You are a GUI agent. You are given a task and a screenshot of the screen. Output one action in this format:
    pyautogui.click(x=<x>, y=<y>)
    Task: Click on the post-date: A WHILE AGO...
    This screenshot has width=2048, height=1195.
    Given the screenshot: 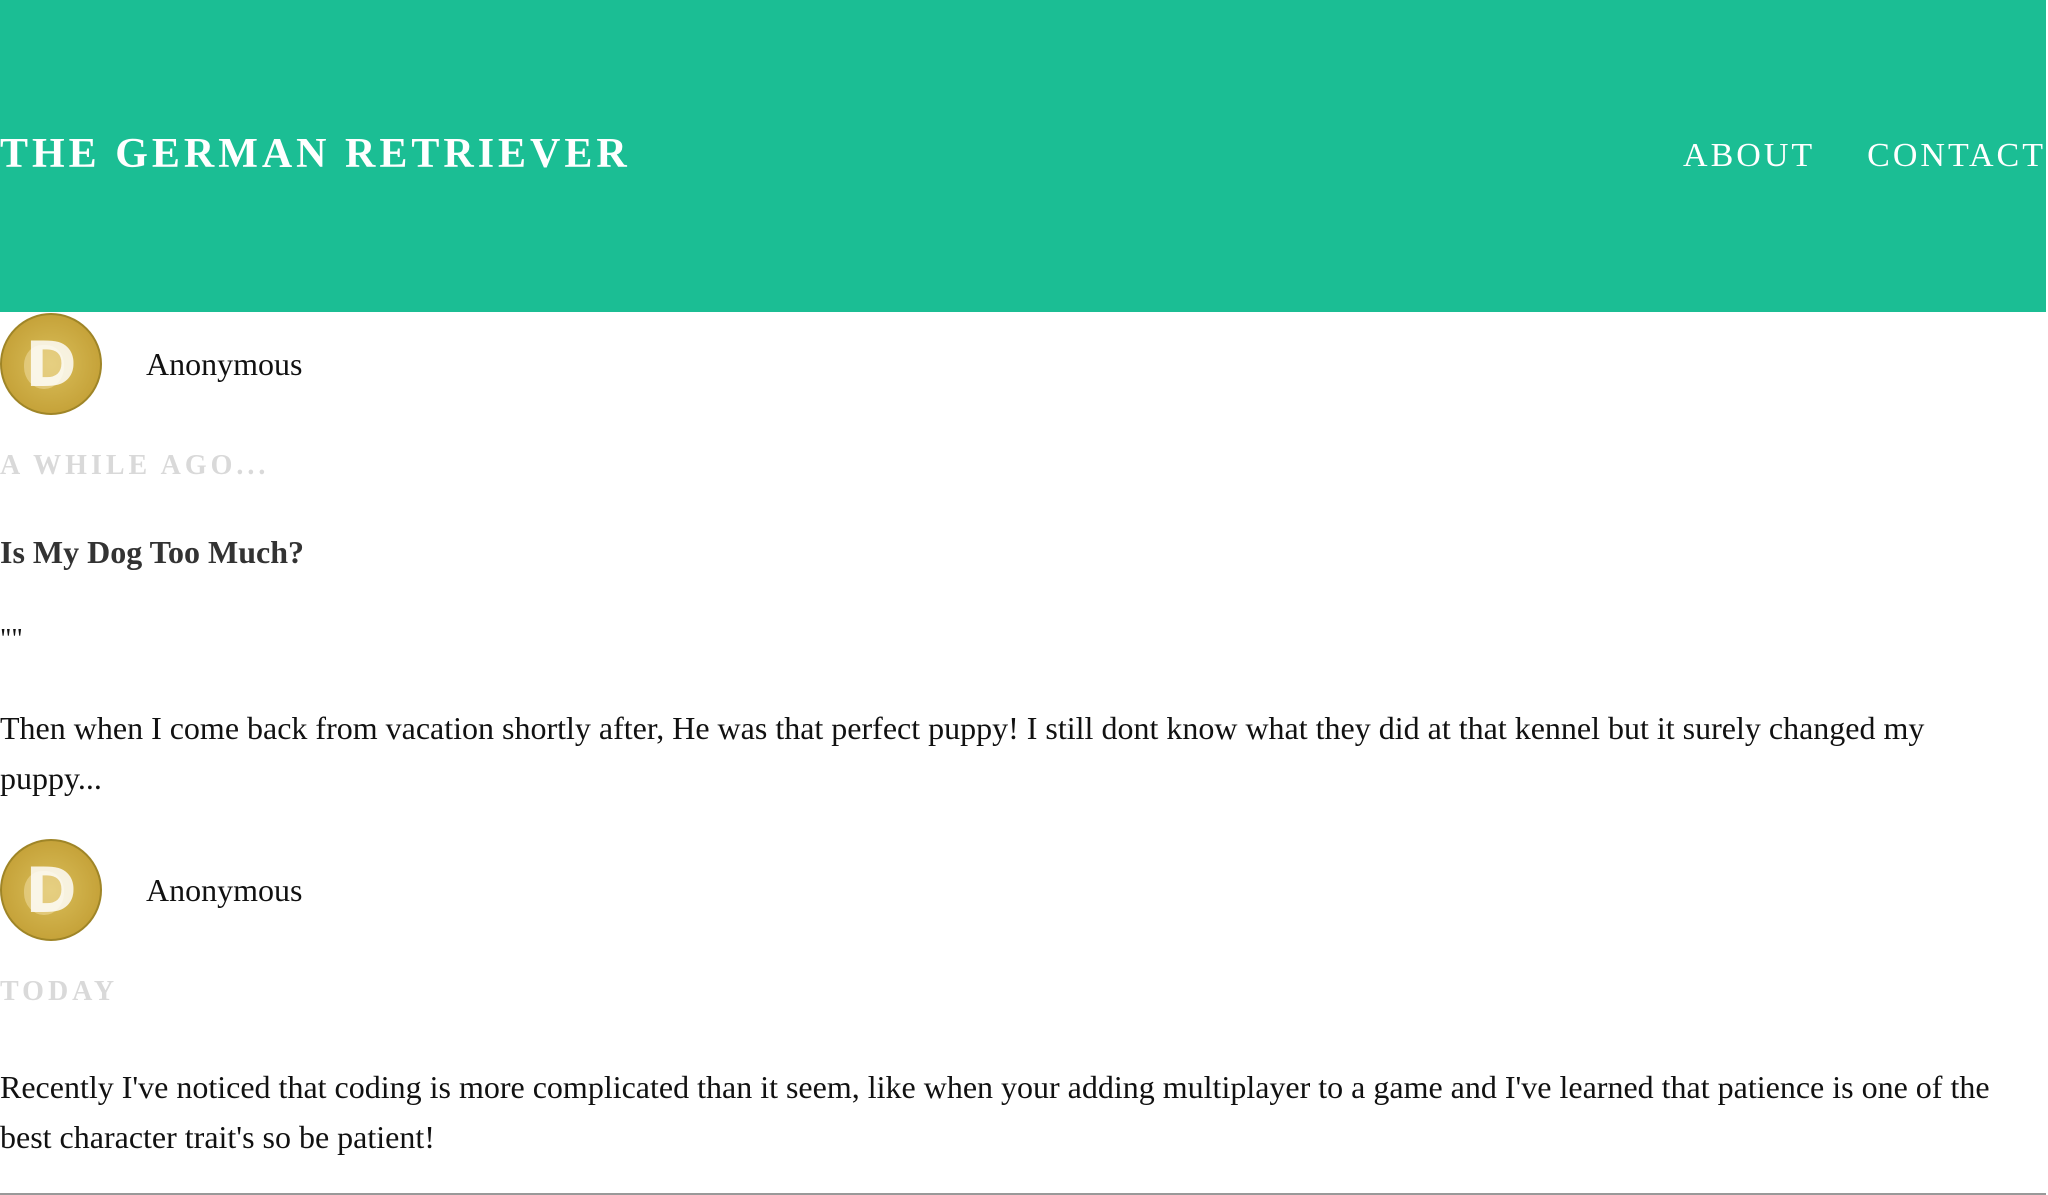 What is the action you would take?
    pyautogui.click(x=135, y=465)
    